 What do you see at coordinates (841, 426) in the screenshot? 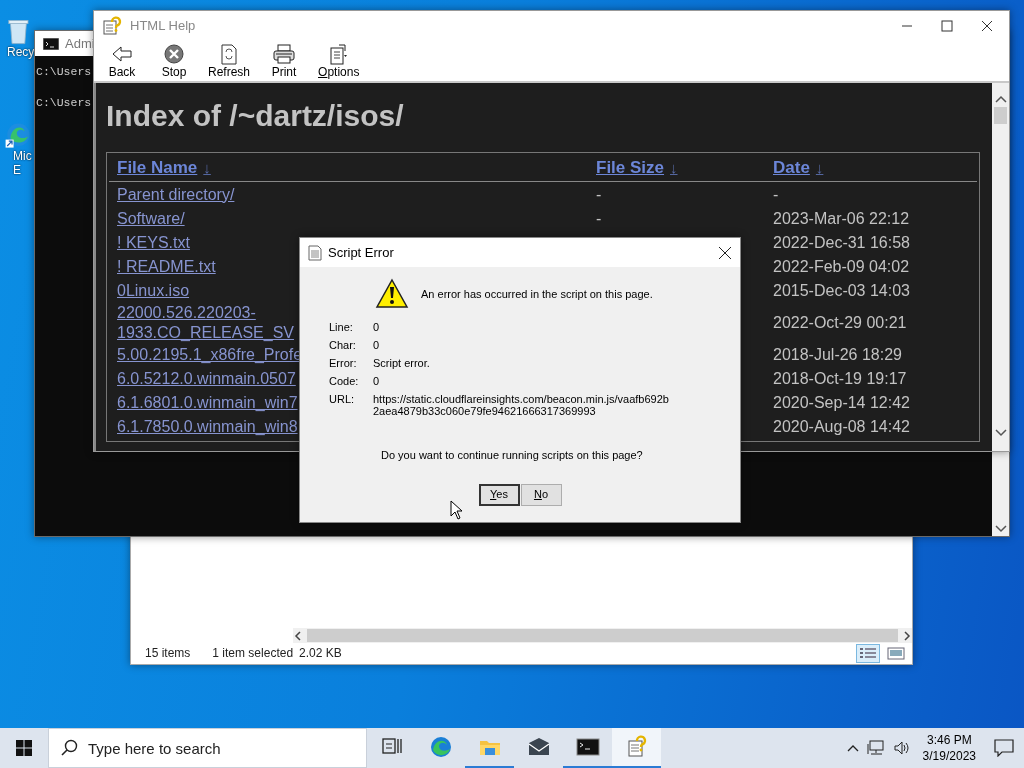
I see `file-date: 2020-Aug-08 14:42` at bounding box center [841, 426].